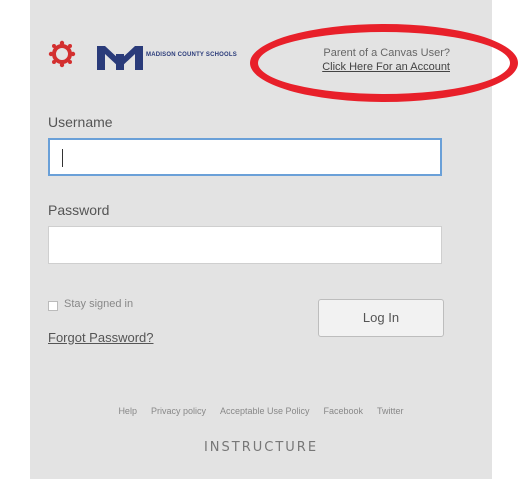 This screenshot has height=479, width=525. What do you see at coordinates (99, 304) in the screenshot?
I see `stay-signed-in-label: Stay signed in` at bounding box center [99, 304].